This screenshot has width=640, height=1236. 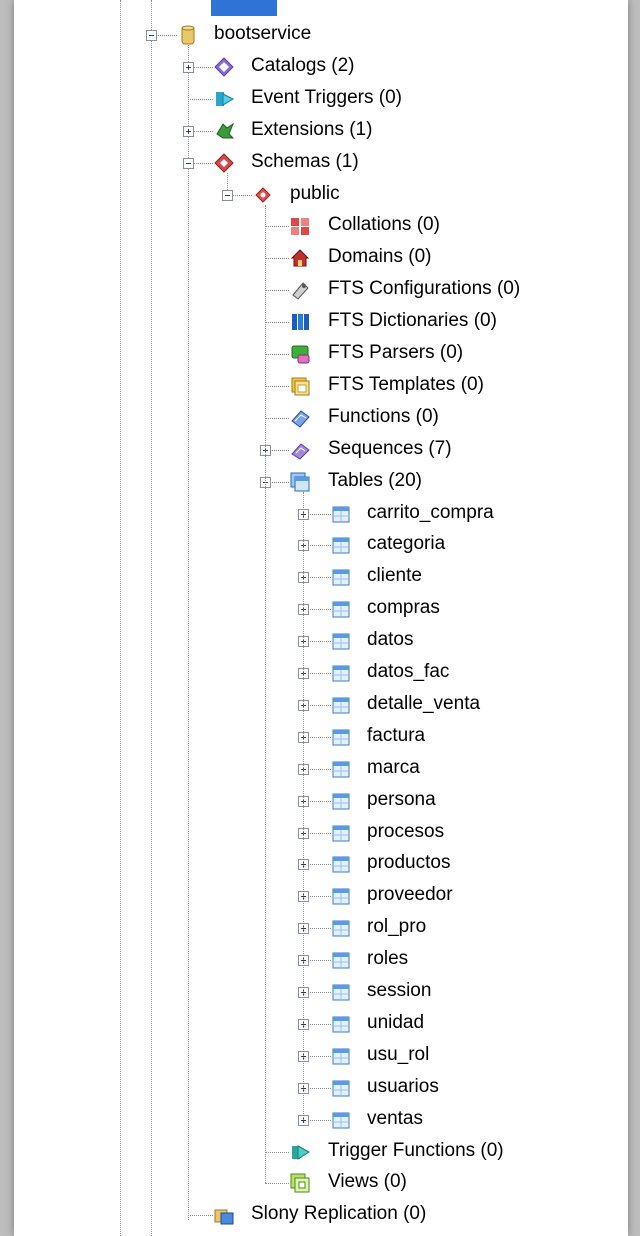 What do you see at coordinates (224, 163) in the screenshot?
I see `schemas-icon` at bounding box center [224, 163].